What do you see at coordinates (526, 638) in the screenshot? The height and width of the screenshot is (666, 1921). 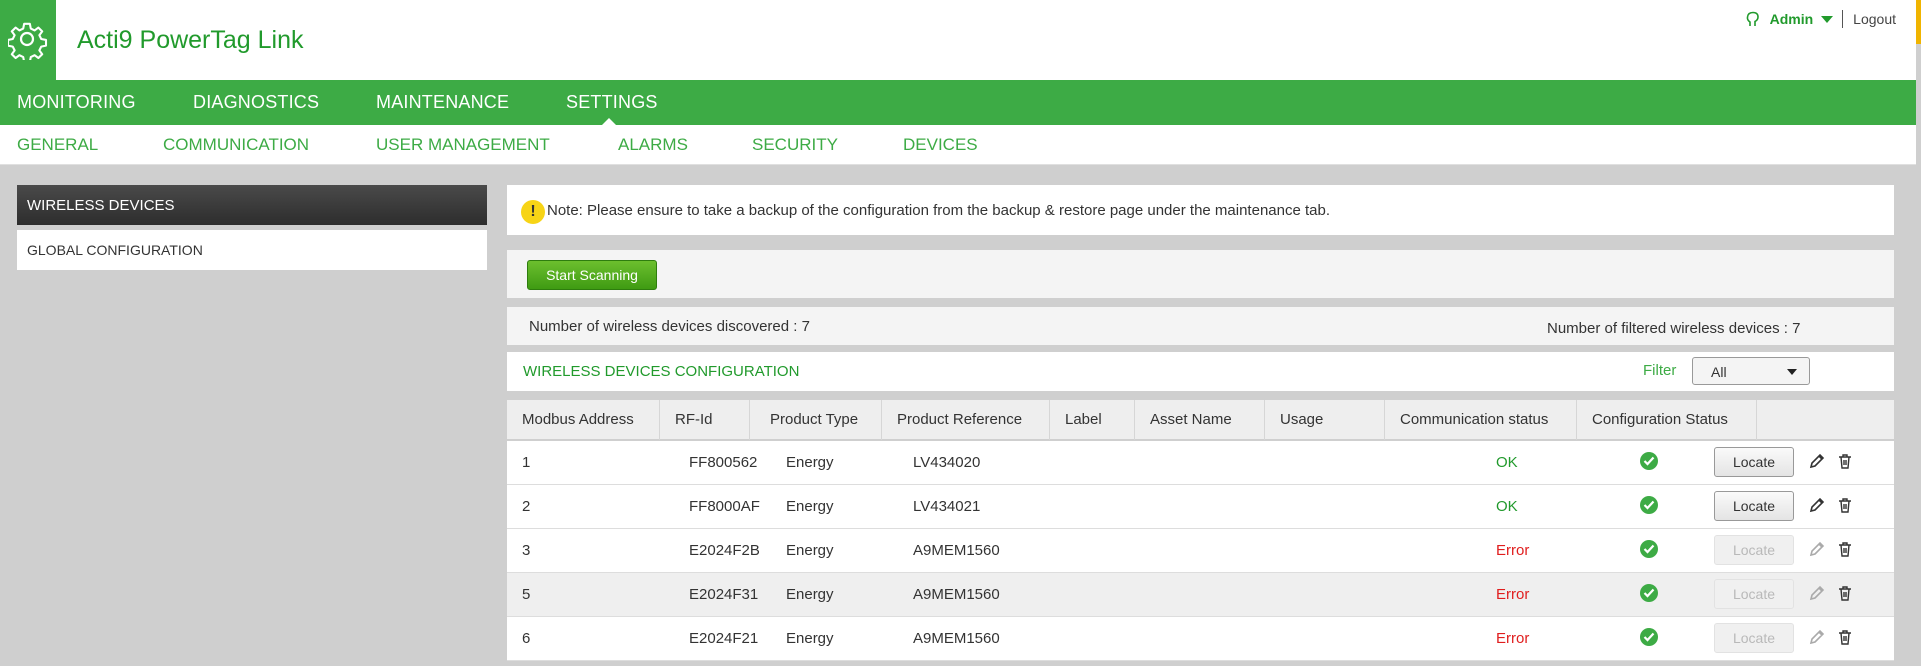 I see `cell-modbus-address: 6` at bounding box center [526, 638].